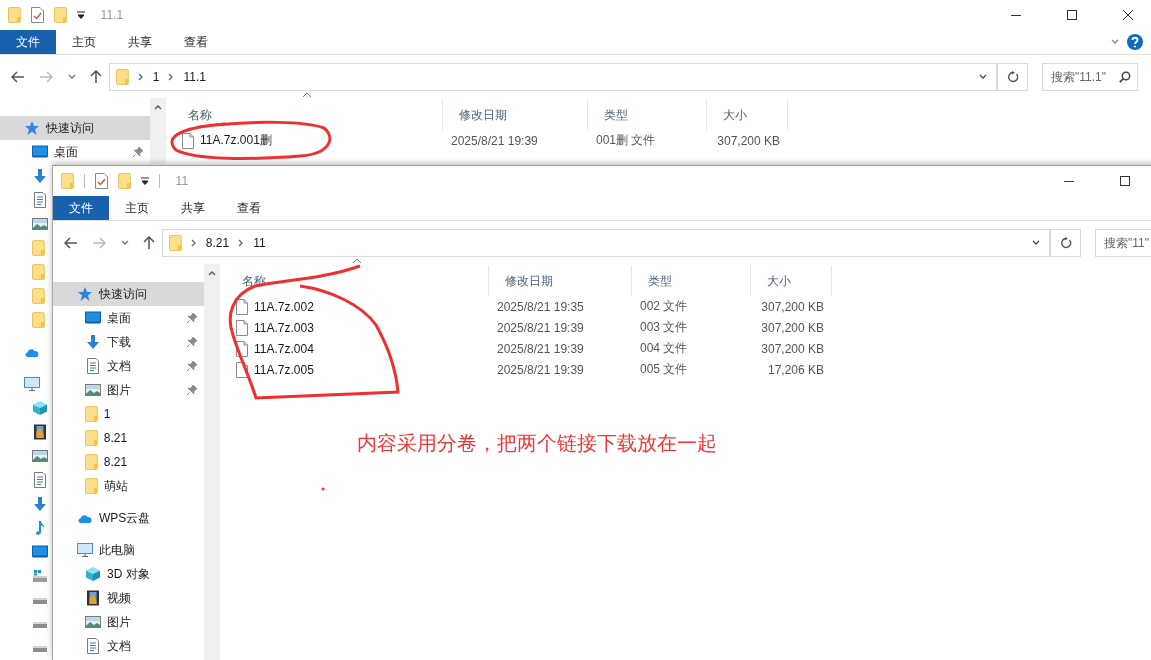  Describe the element at coordinates (540, 328) in the screenshot. I see `date-cell-text: 2025/8/21 19:39` at that location.